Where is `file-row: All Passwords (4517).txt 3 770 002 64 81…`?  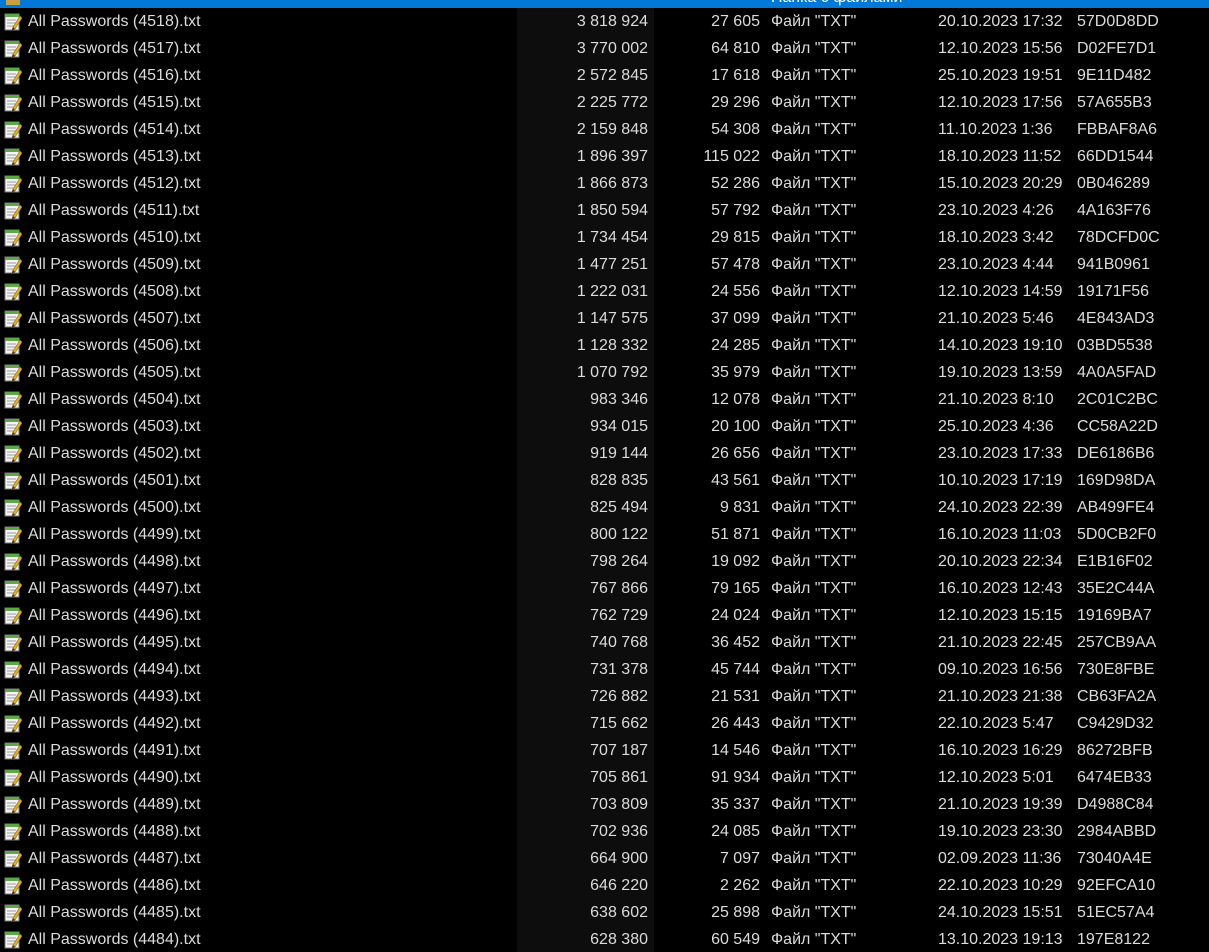 file-row: All Passwords (4517).txt 3 770 002 64 81… is located at coordinates (604, 48).